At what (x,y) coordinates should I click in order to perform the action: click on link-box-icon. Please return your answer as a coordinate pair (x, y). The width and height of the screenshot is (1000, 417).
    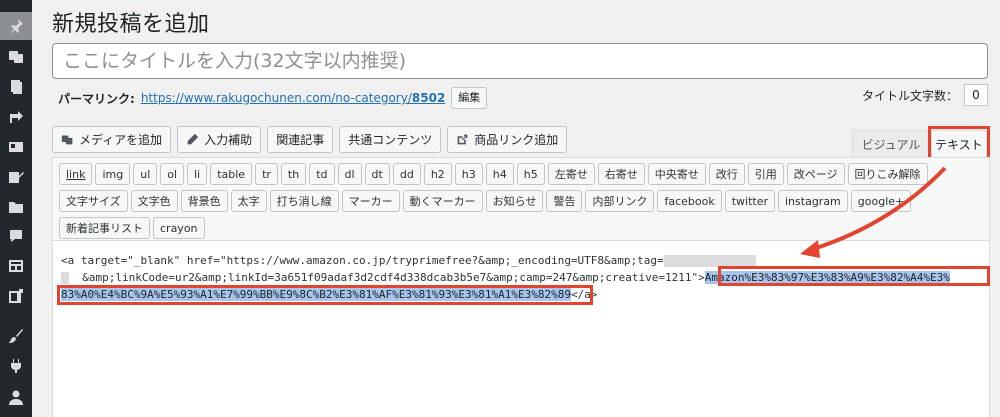
    Looking at the image, I should click on (462, 139).